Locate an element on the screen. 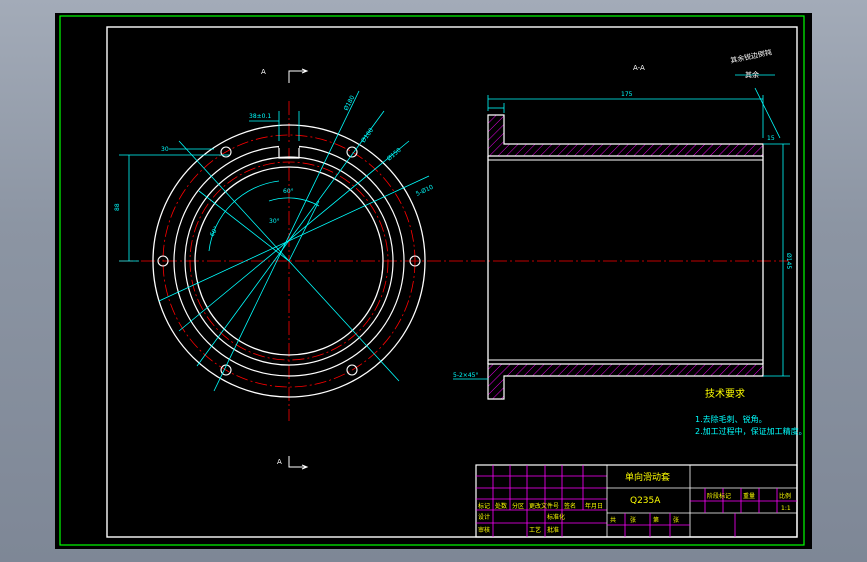 The width and height of the screenshot is (867, 562). tech-line-1: 1.去除毛刺、锐角。 is located at coordinates (731, 419).